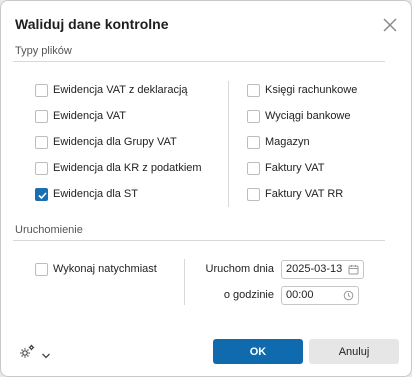 This screenshot has width=412, height=377. I want to click on checkbox-label: Ewidencja dla ST, so click(95, 194).